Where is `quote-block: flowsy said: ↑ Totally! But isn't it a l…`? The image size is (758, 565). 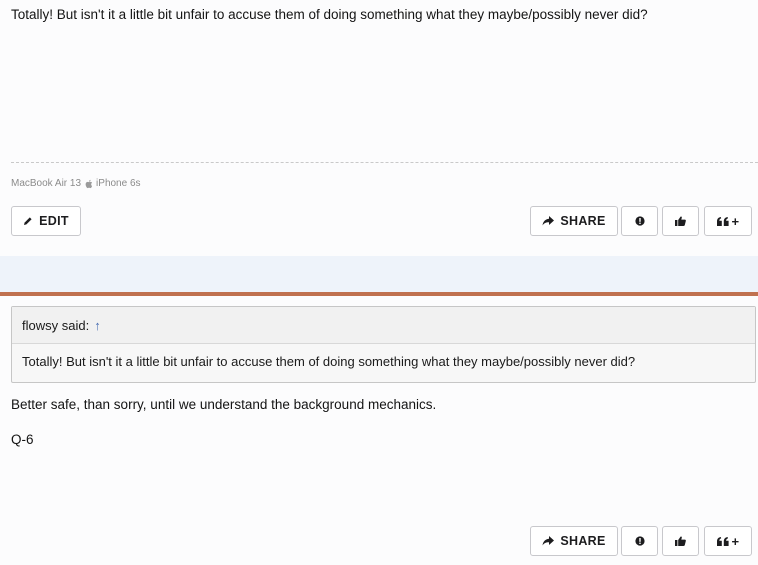
quote-block: flowsy said: ↑ Totally! But isn't it a l… is located at coordinates (383, 344).